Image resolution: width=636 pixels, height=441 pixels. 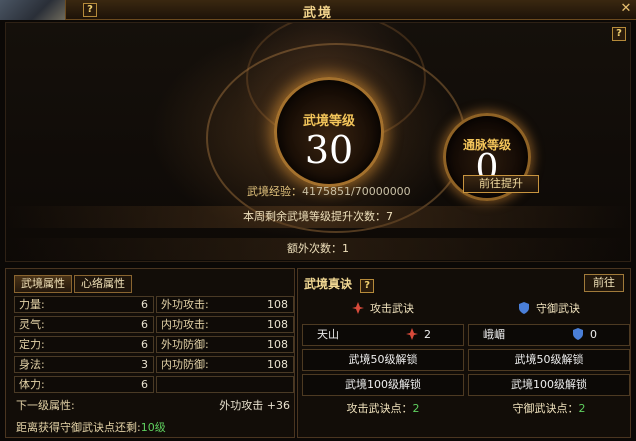 What do you see at coordinates (549, 335) in the screenshot?
I see `defense-skill-slot: 峨嵋 0` at bounding box center [549, 335].